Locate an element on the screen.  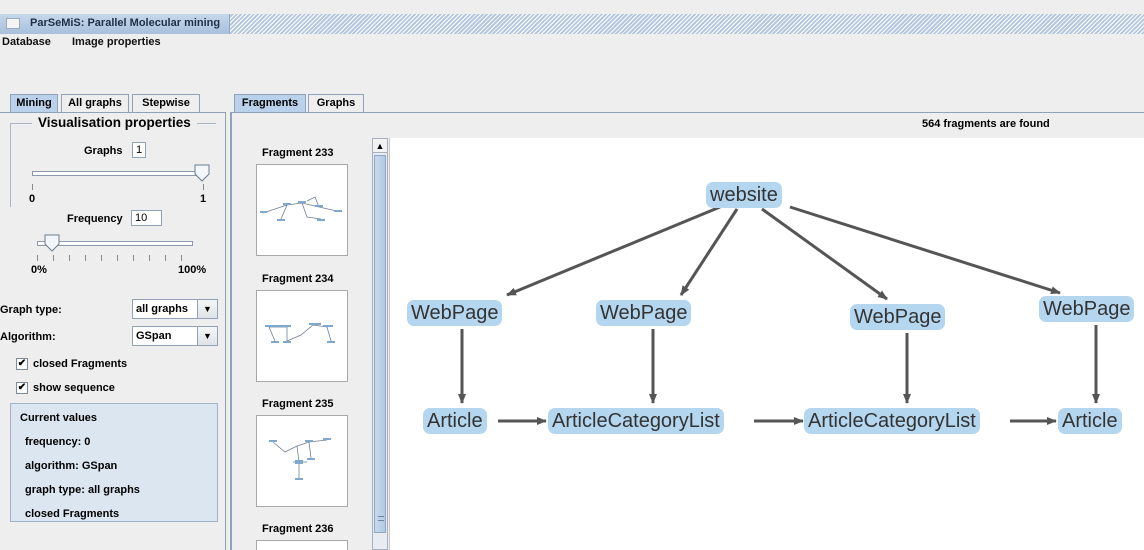
node-webpage-3: WebPage is located at coordinates (898, 317).